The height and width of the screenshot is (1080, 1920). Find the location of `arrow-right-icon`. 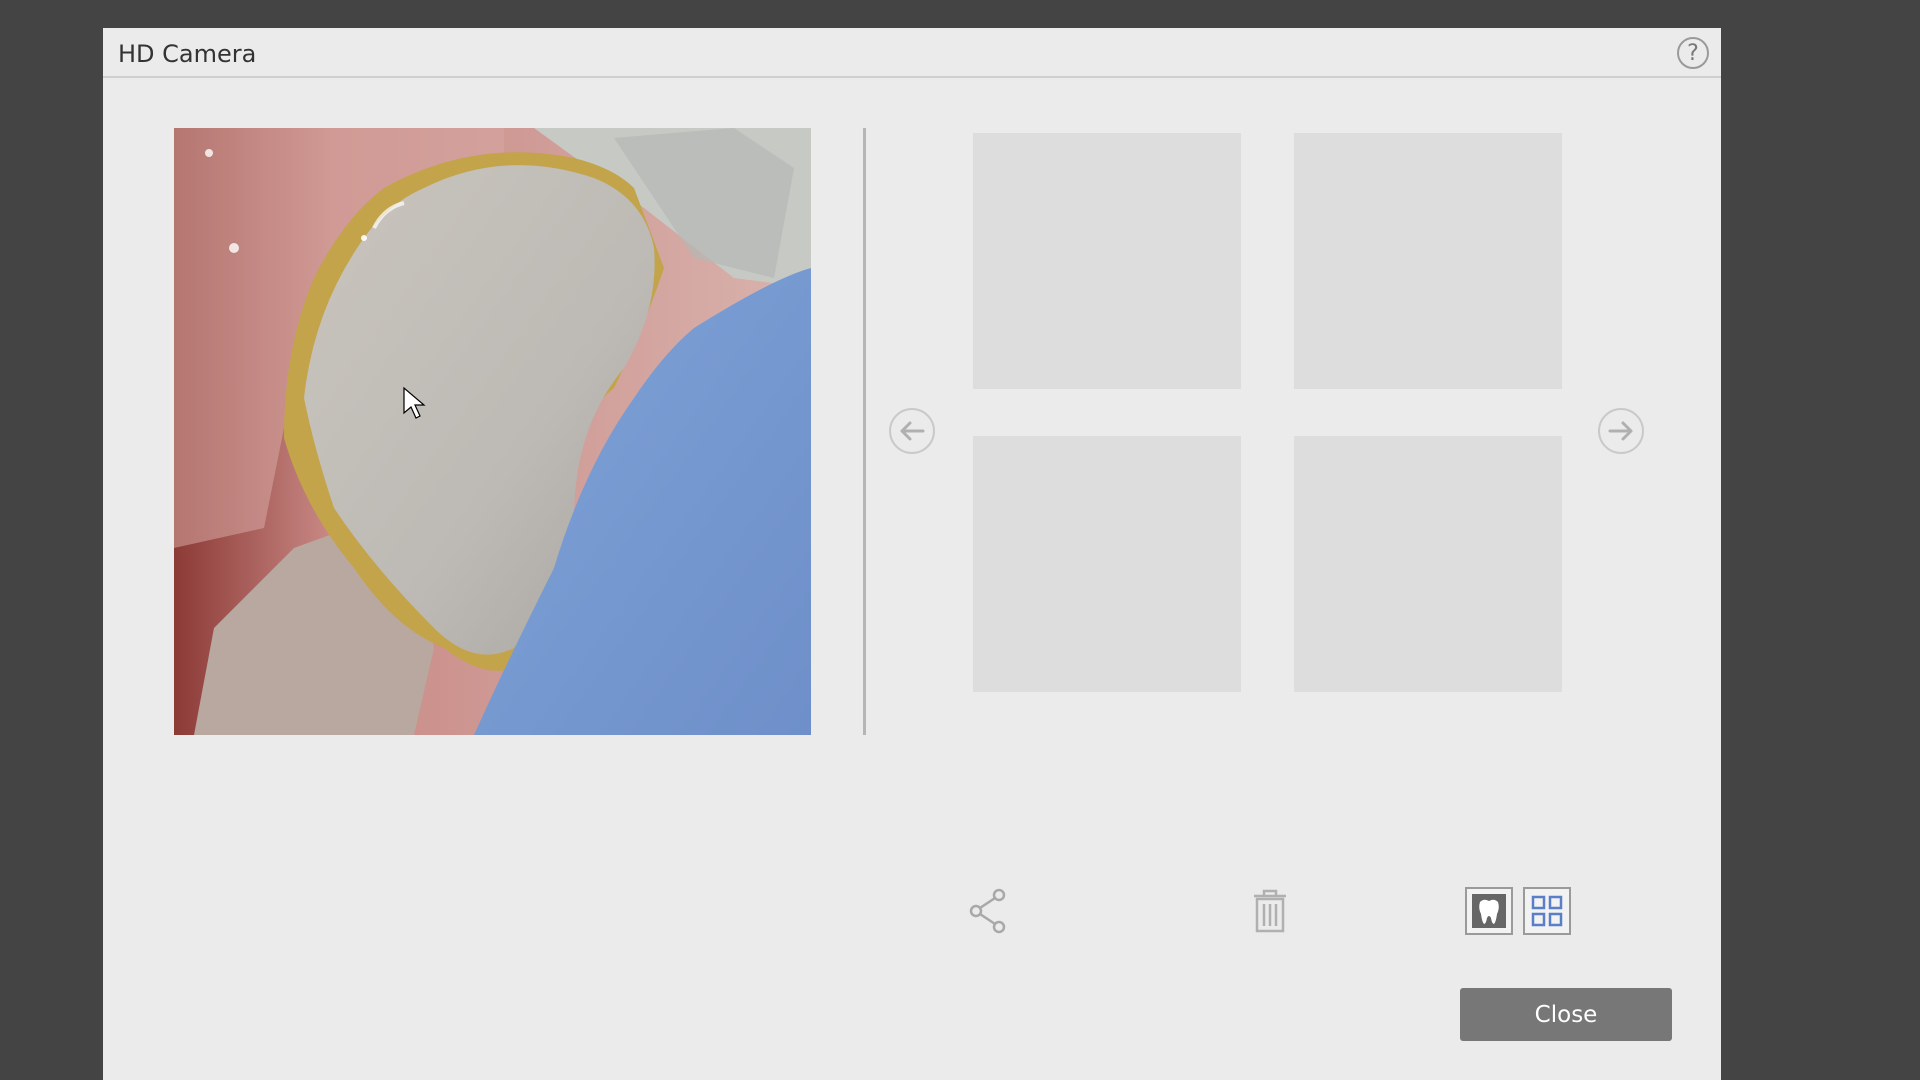

arrow-right-icon is located at coordinates (1620, 431).